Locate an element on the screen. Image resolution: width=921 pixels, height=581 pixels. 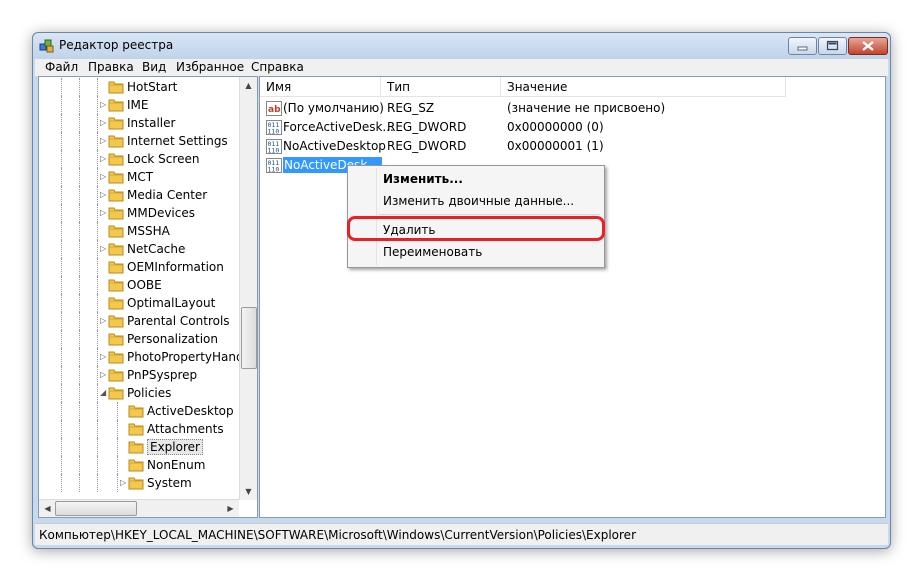
binary-value-icon: 011 110 is located at coordinates (274, 147).